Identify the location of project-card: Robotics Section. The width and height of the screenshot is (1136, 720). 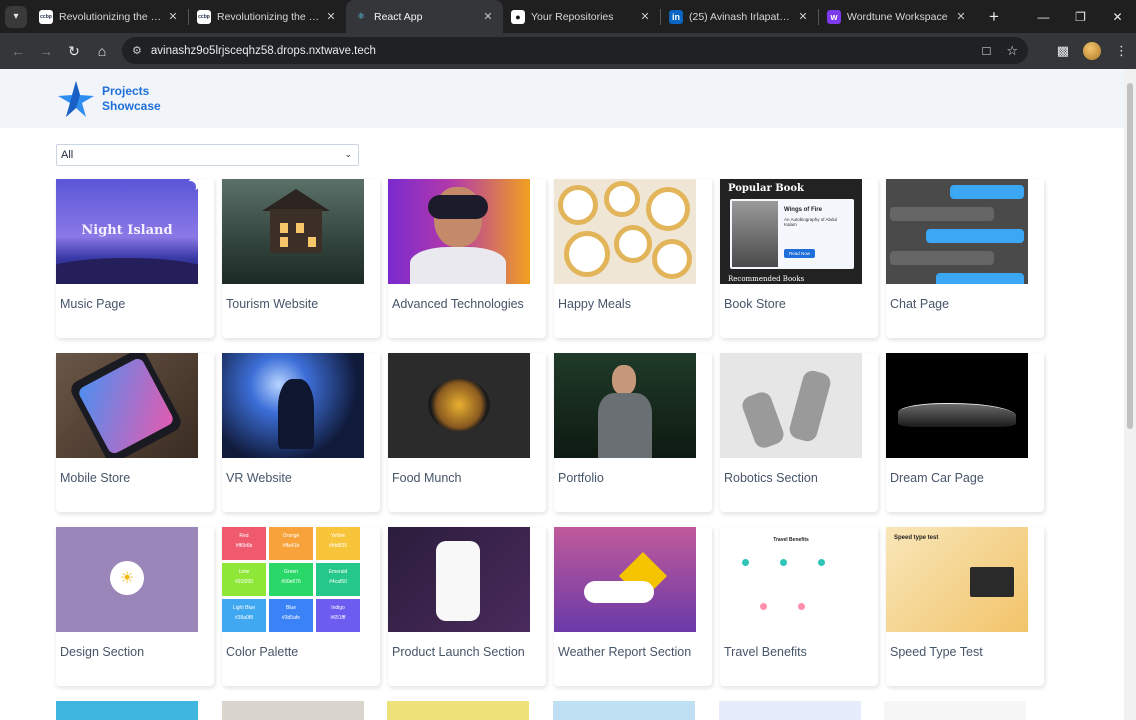
(799, 432).